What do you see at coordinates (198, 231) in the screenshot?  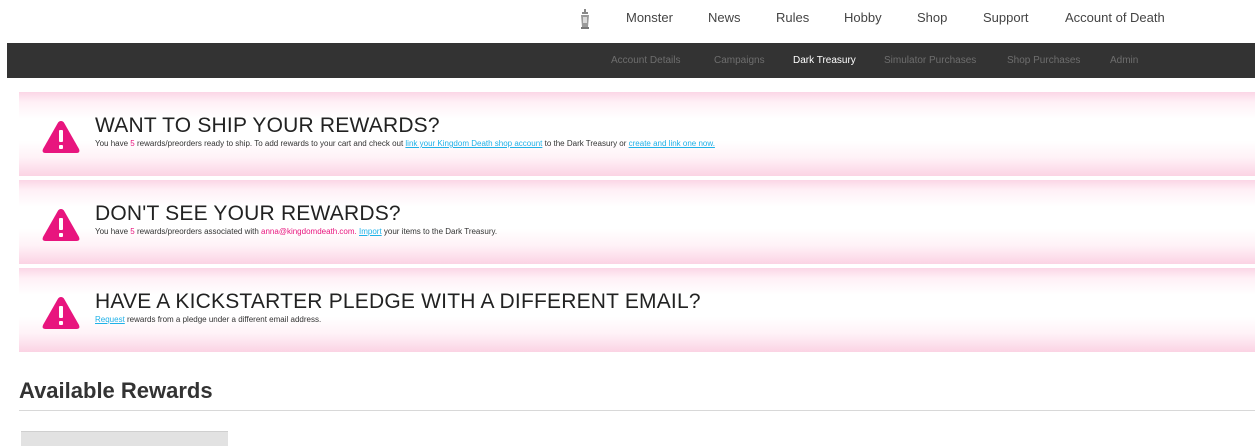 I see `message-text: rewards/preorders associated with` at bounding box center [198, 231].